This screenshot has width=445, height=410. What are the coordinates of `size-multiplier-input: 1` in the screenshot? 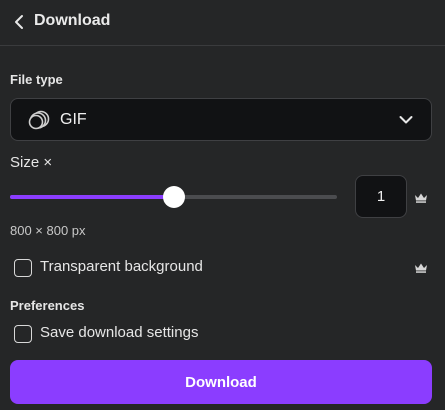 It's located at (381, 196).